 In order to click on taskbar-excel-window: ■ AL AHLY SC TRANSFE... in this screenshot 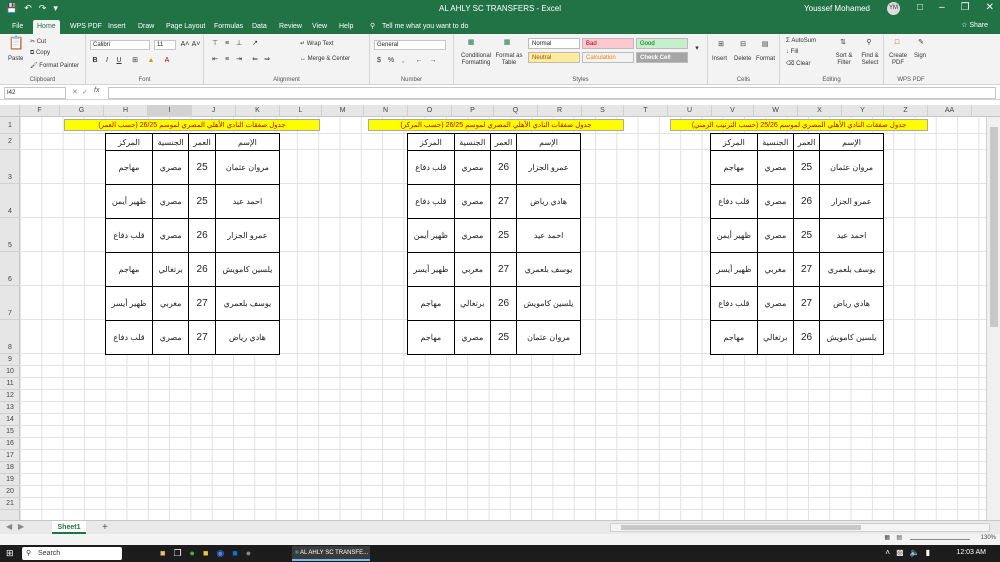, I will do `click(331, 553)`.